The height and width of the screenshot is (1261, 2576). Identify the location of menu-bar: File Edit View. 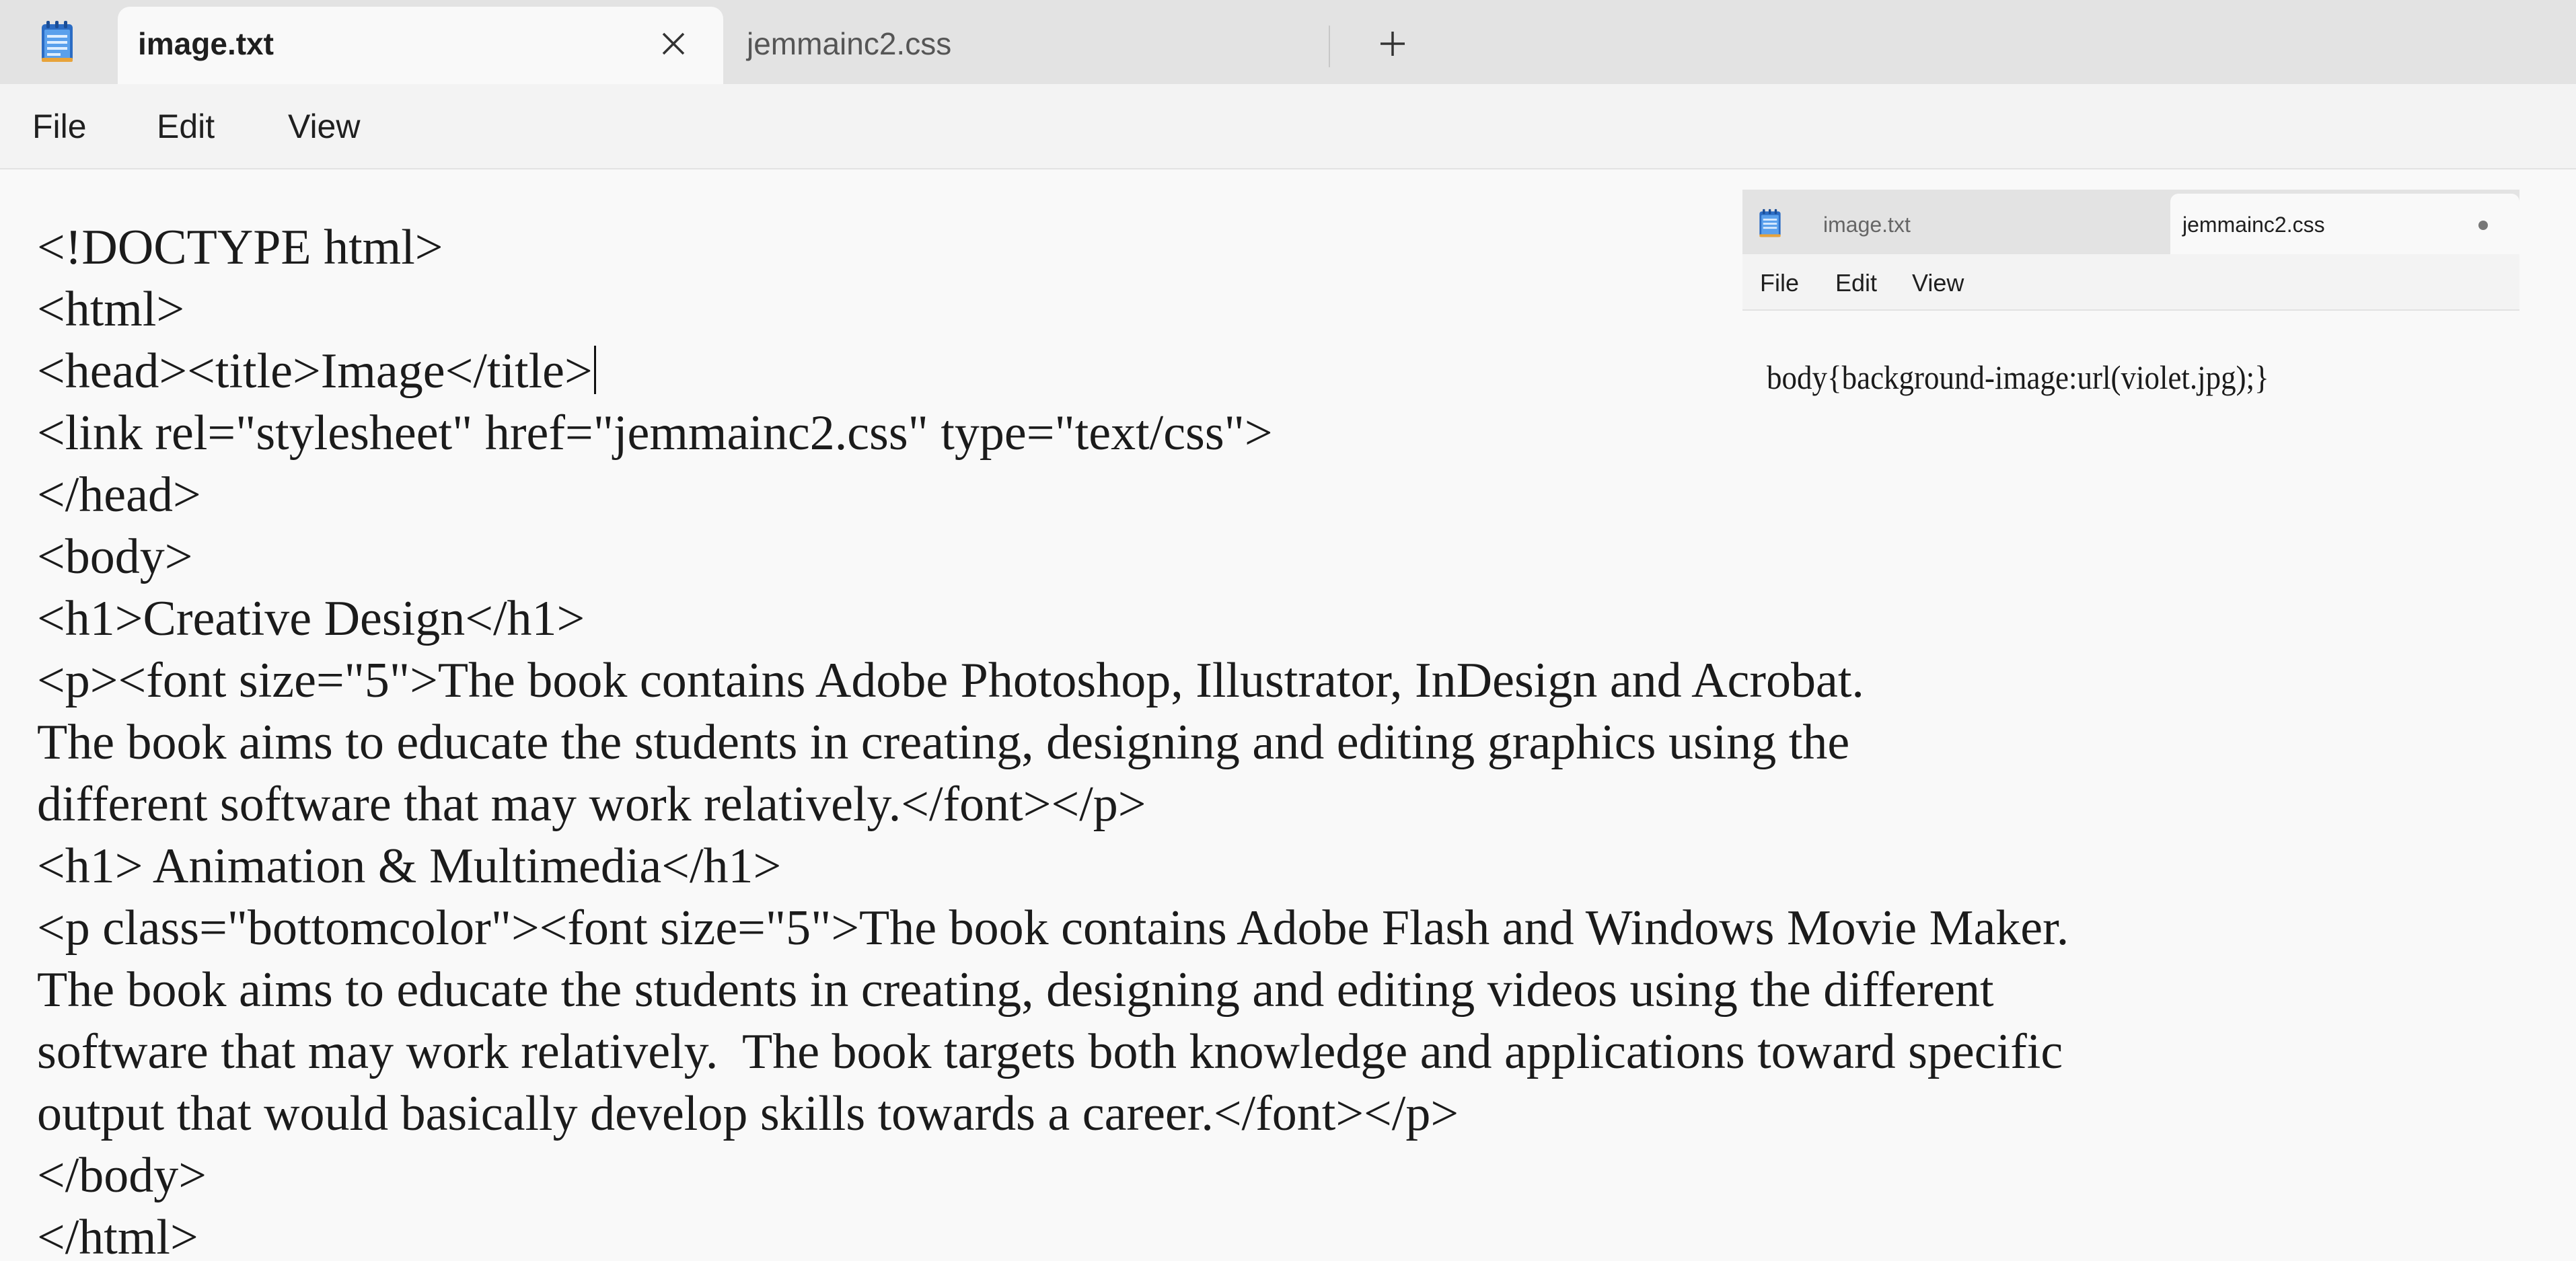
(1288, 127).